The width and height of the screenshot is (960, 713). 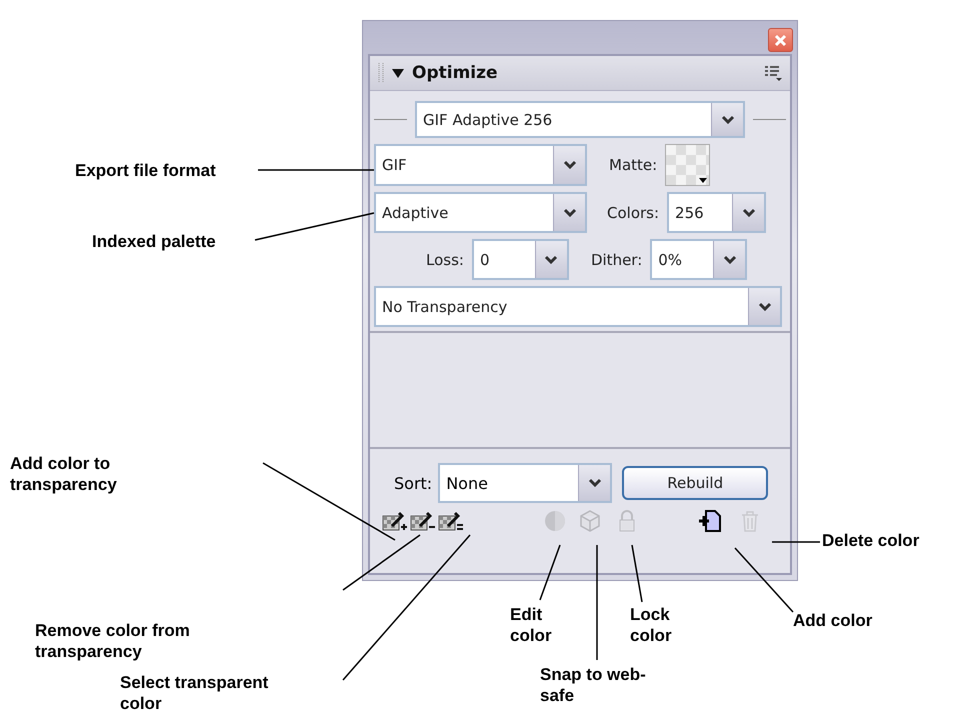 I want to click on panel-title: Optimize, so click(x=455, y=73).